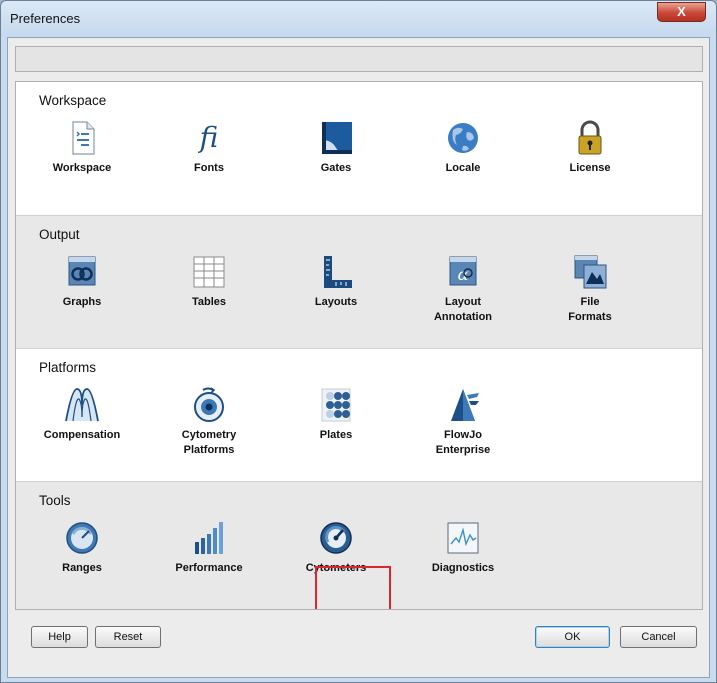 The height and width of the screenshot is (683, 717). Describe the element at coordinates (209, 272) in the screenshot. I see `table-grid-icon` at that location.